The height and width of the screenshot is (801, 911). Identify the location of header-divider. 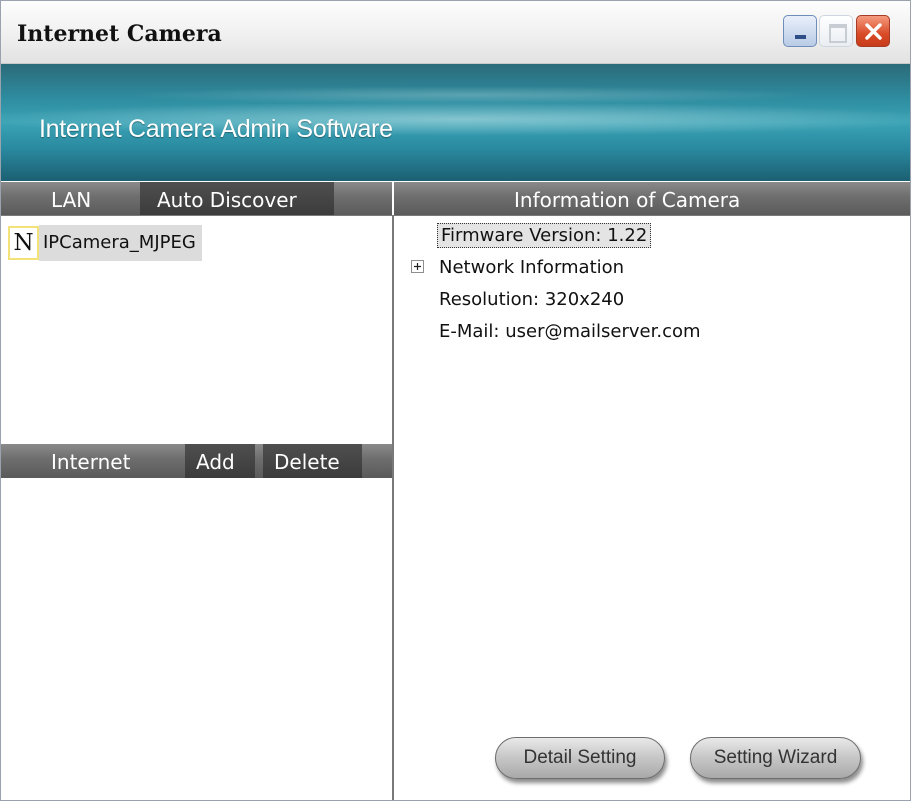
(455, 215).